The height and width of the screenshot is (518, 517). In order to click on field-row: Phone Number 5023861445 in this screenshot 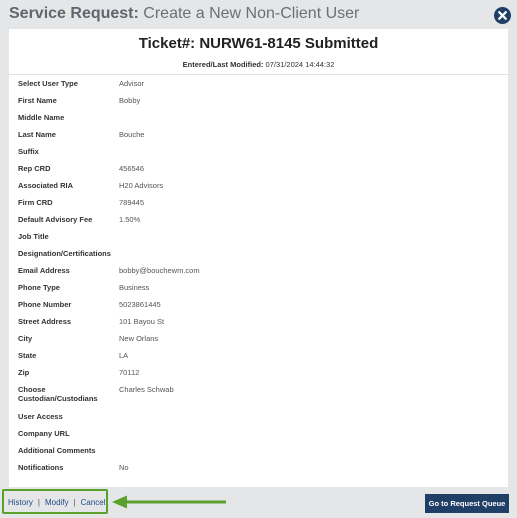, I will do `click(258, 308)`.